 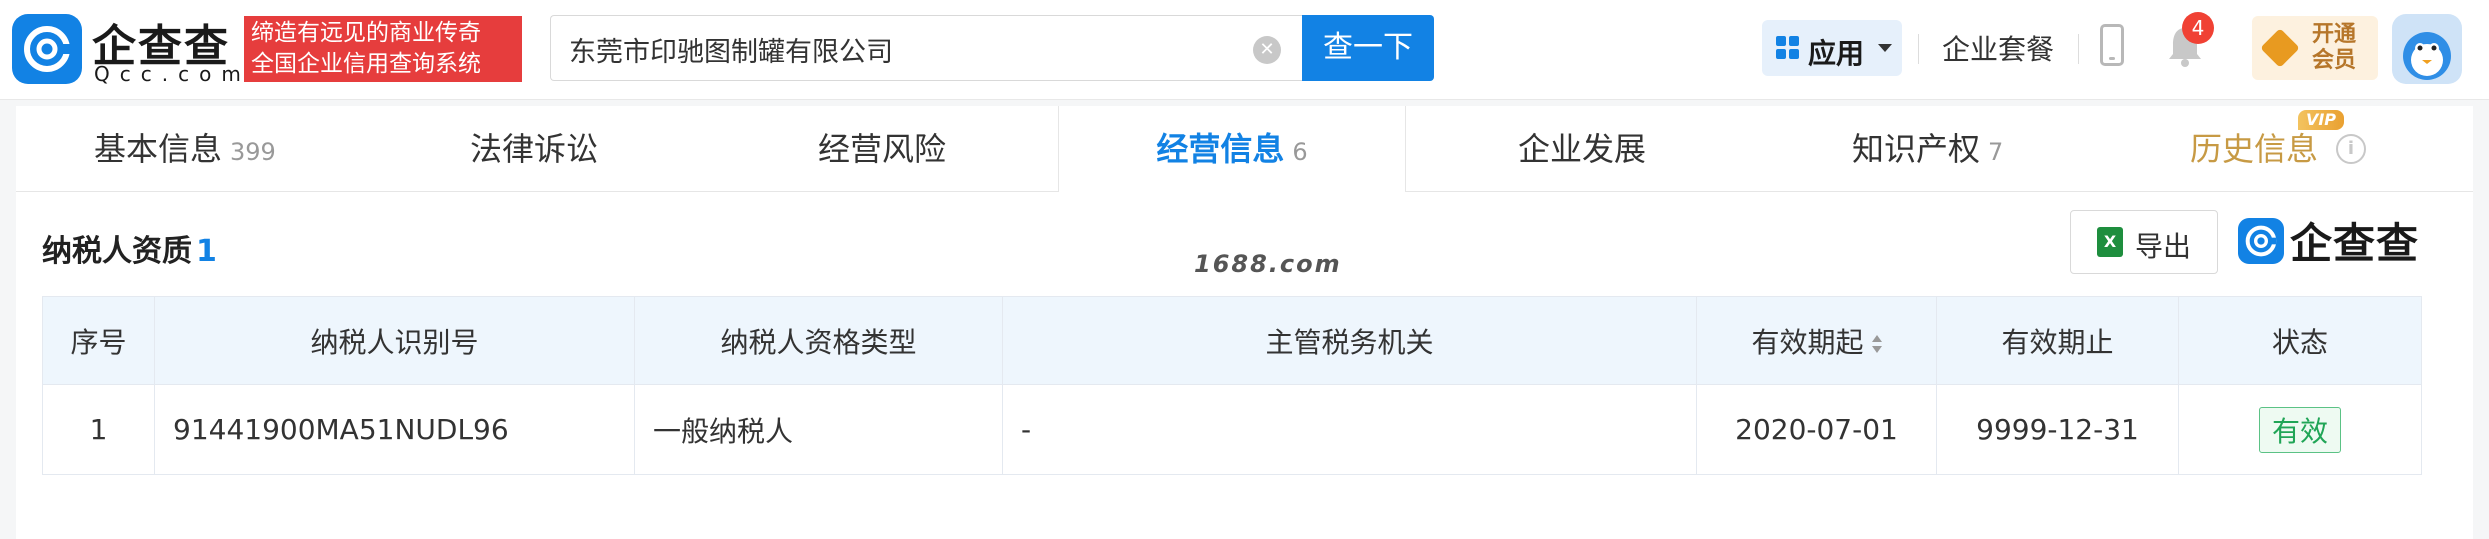 What do you see at coordinates (1998, 48) in the screenshot?
I see `enterprise-package-link: 企业套餐` at bounding box center [1998, 48].